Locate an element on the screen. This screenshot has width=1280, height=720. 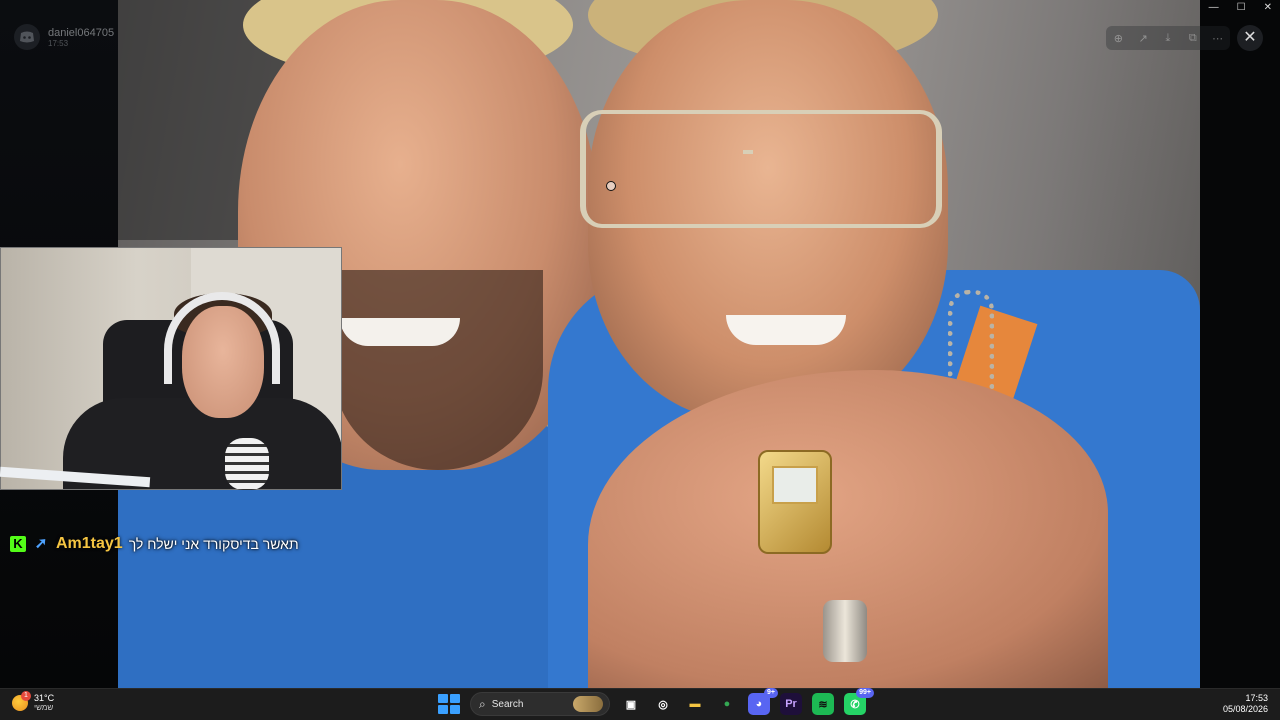
arrow-badge-icon: ➚ is located at coordinates (41, 543).